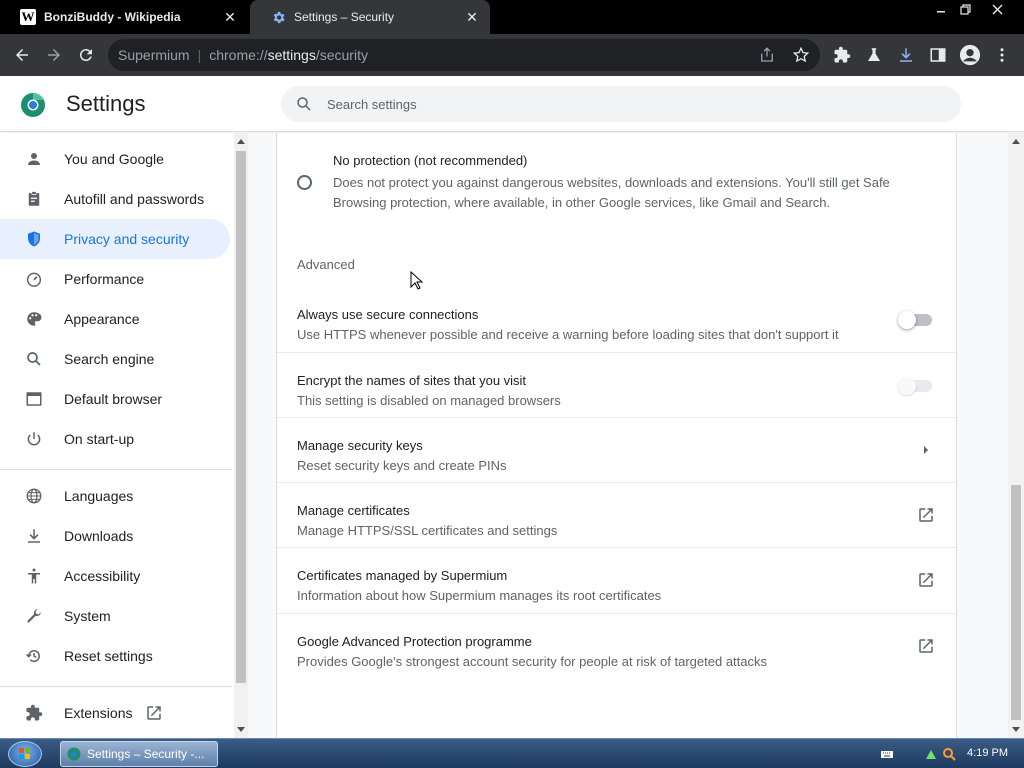 Image resolution: width=1024 pixels, height=768 pixels. What do you see at coordinates (767, 56) in the screenshot?
I see `share-icon` at bounding box center [767, 56].